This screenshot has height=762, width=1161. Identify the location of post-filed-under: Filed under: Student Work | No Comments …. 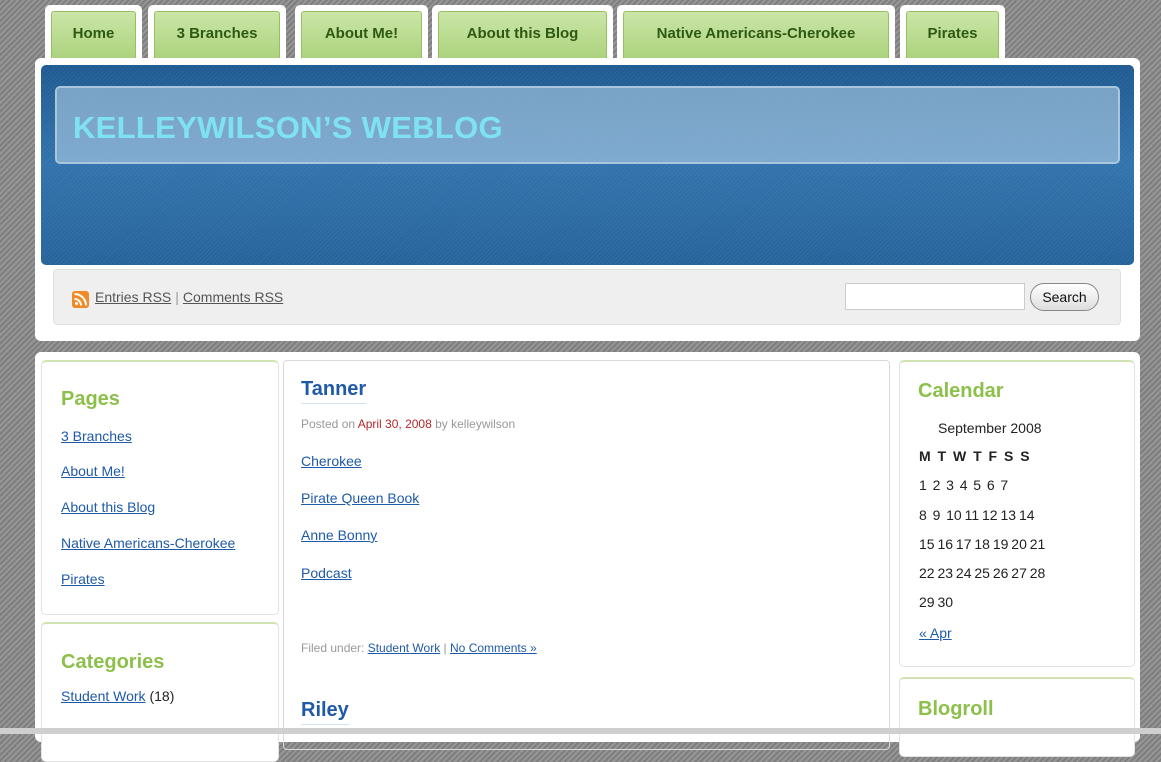
(419, 648).